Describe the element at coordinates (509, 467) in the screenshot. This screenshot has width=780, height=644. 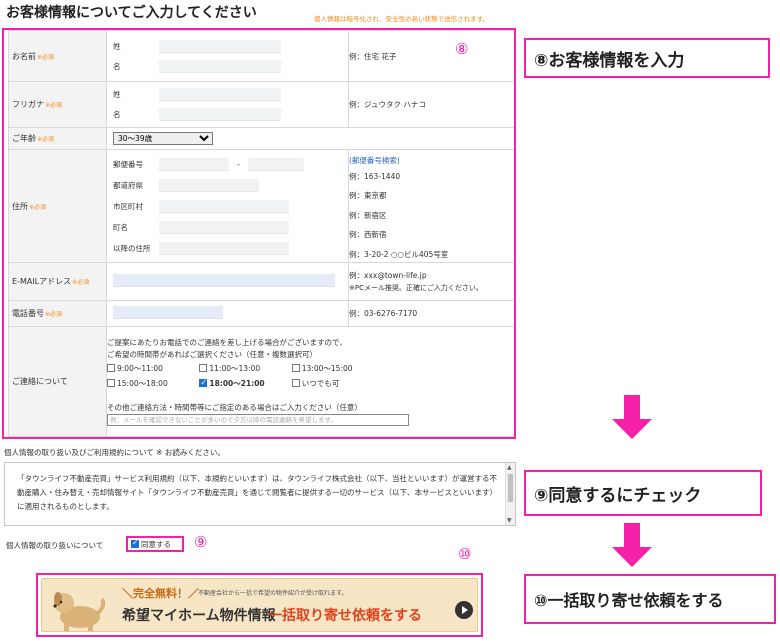
I see `scroll-up-icon: ▲` at that location.